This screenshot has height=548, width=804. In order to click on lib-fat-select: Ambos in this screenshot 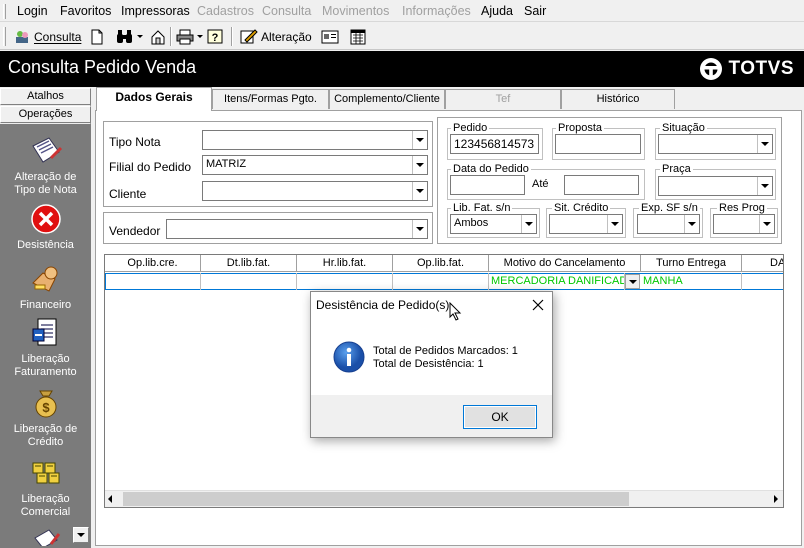, I will do `click(493, 224)`.